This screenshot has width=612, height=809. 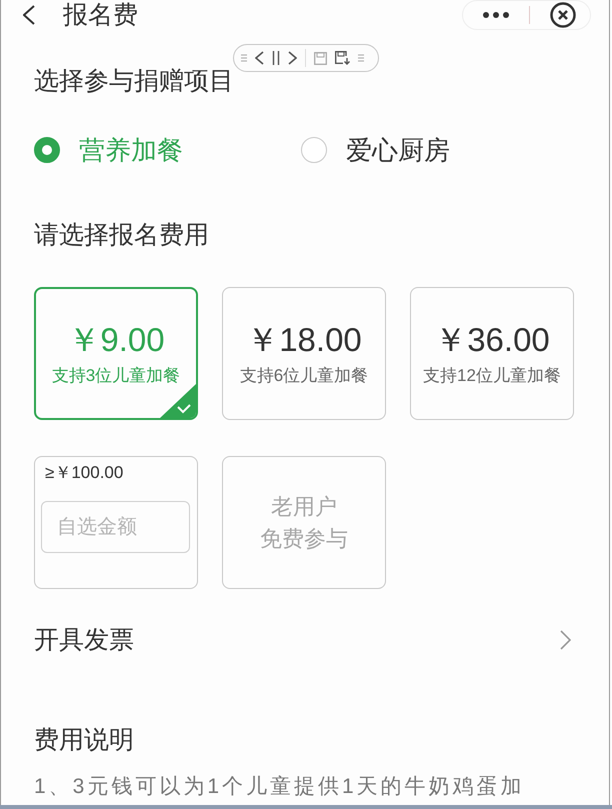 I want to click on amount-input: 自选金额, so click(x=115, y=527).